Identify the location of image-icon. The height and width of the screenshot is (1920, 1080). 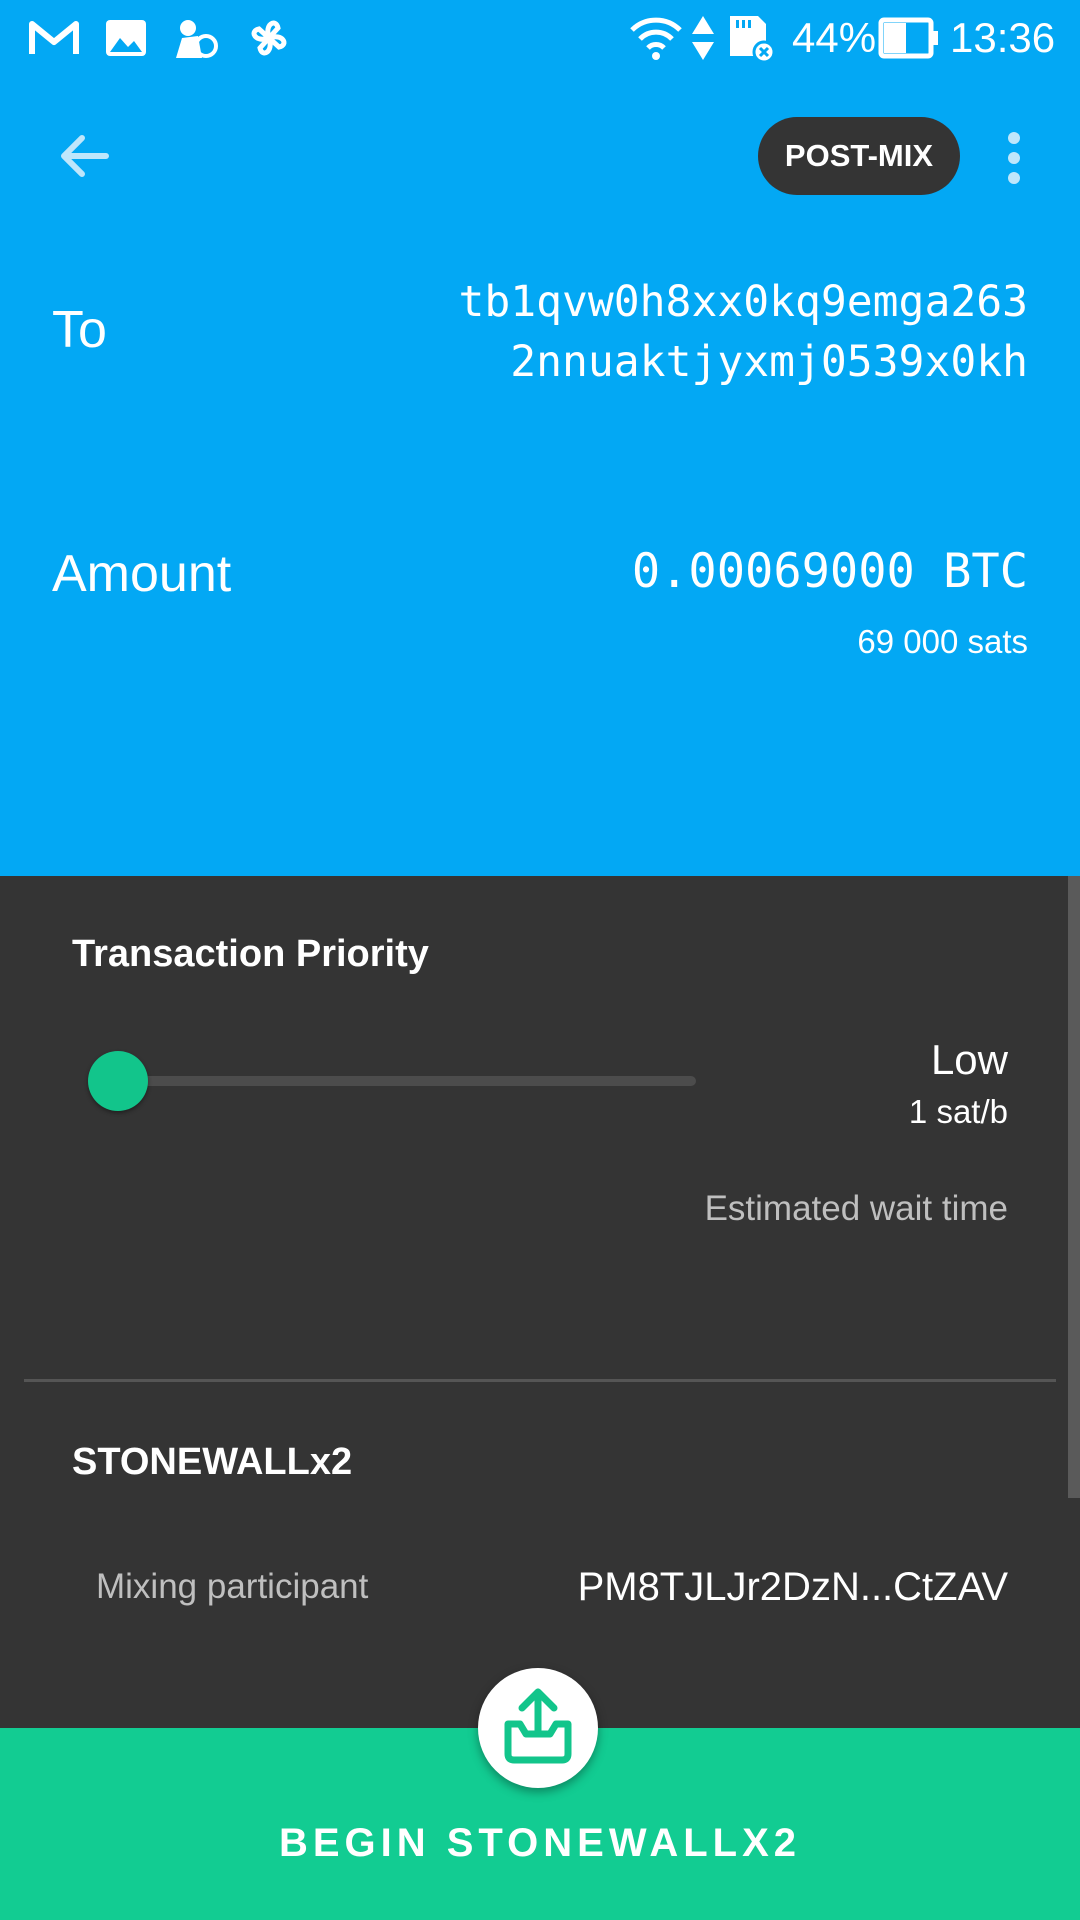
(126, 38).